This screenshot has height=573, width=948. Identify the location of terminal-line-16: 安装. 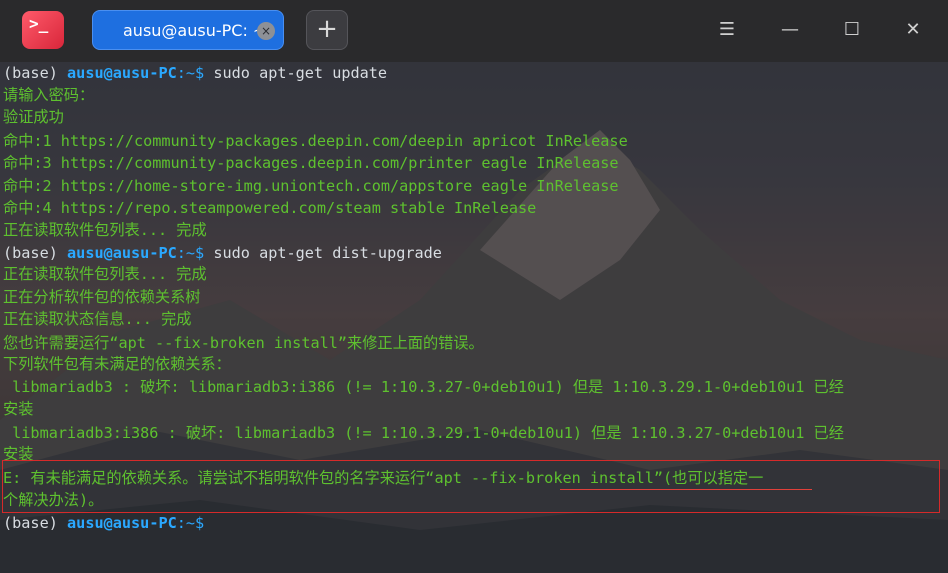
(18, 409).